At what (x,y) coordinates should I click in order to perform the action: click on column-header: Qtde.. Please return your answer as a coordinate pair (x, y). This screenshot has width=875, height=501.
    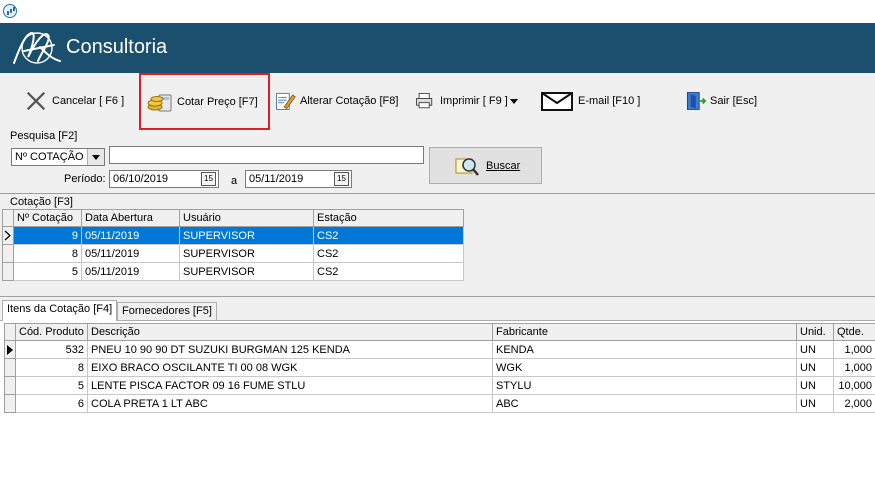
    Looking at the image, I should click on (854, 332).